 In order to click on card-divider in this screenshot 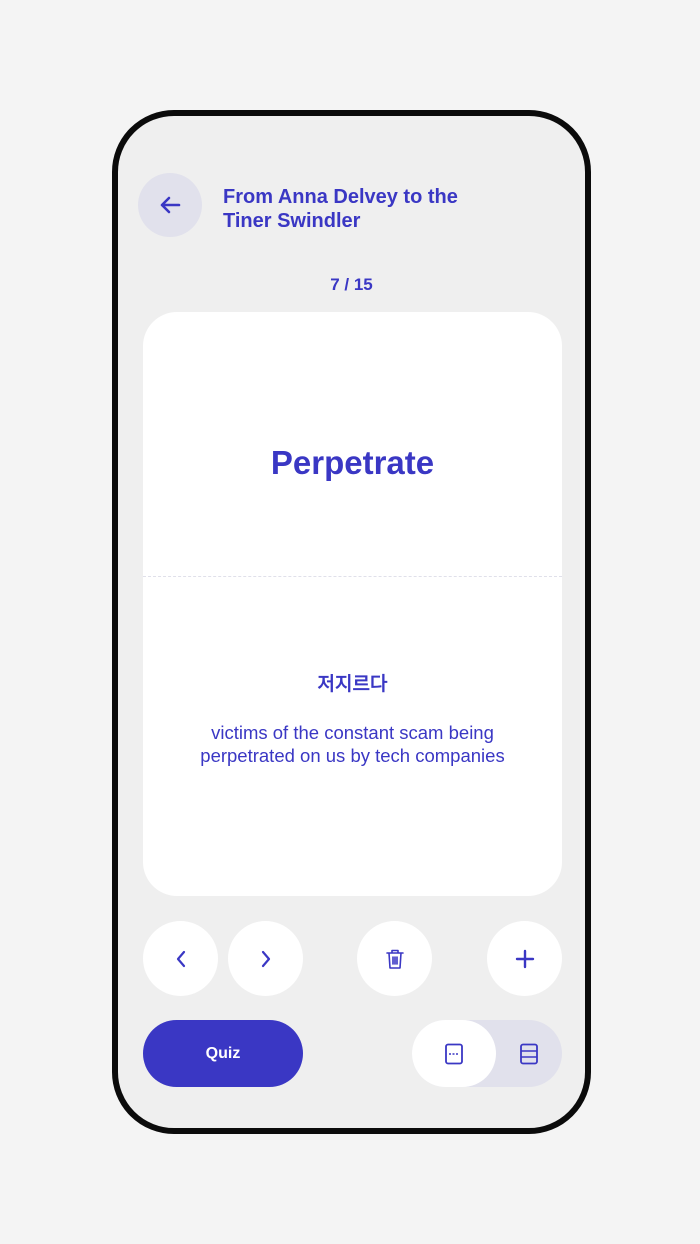, I will do `click(352, 576)`.